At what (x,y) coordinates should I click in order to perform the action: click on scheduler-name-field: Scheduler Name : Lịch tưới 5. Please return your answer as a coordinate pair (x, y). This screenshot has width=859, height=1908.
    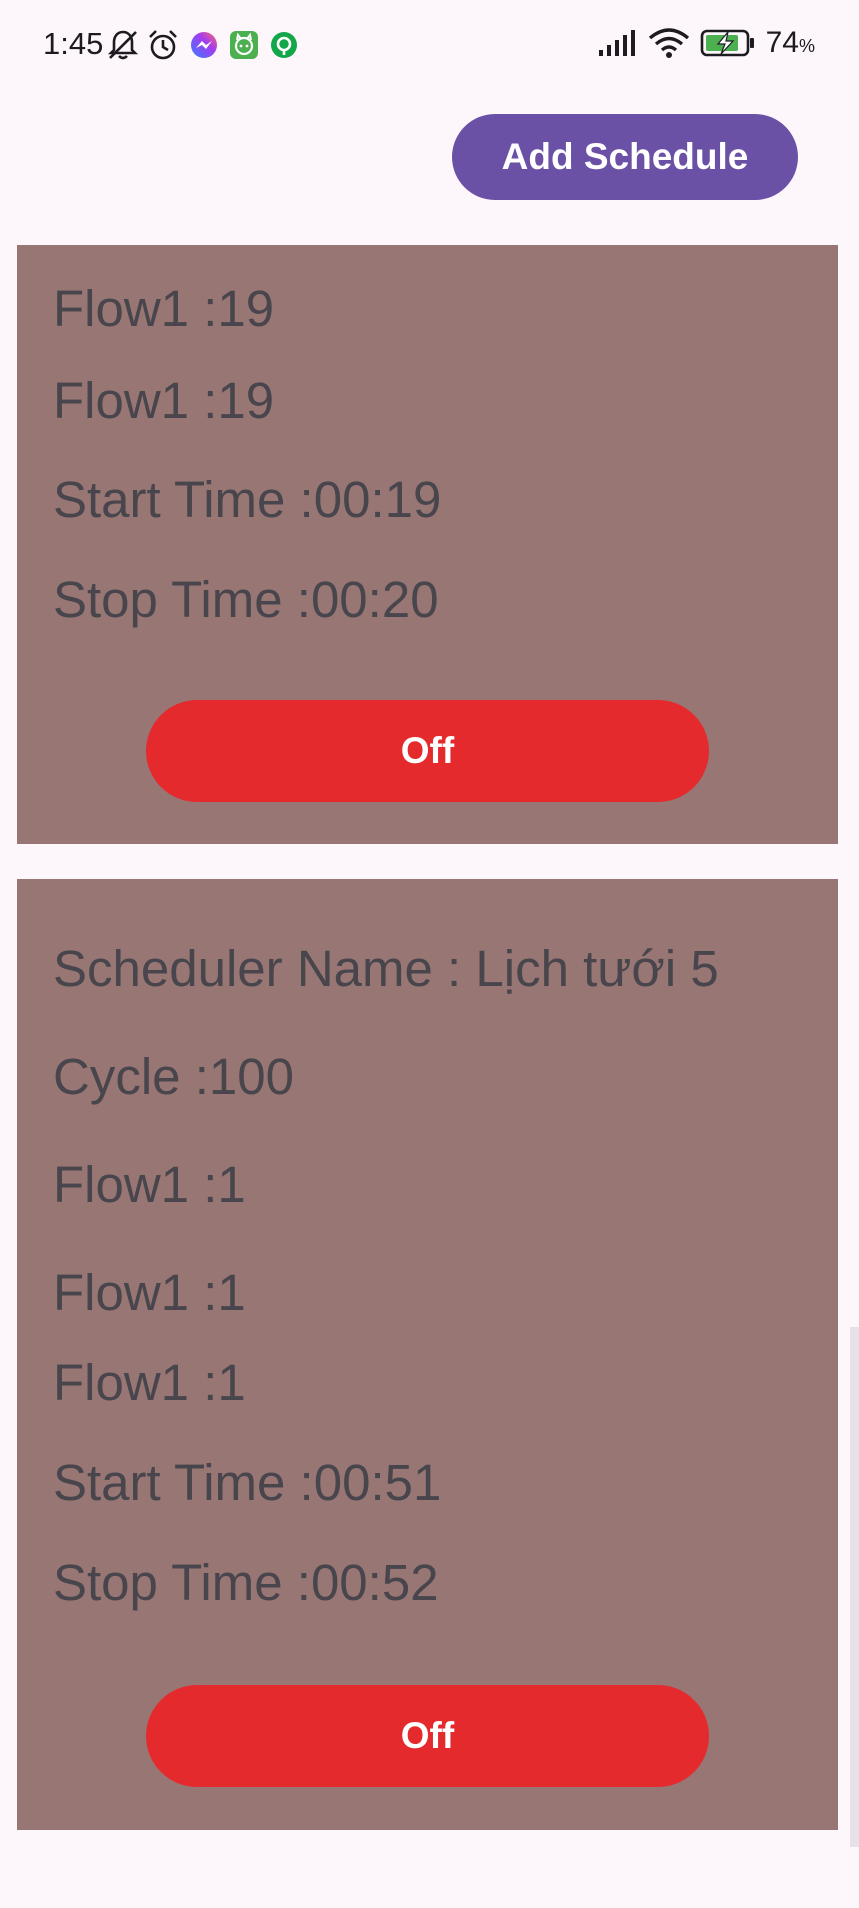
    Looking at the image, I should click on (386, 968).